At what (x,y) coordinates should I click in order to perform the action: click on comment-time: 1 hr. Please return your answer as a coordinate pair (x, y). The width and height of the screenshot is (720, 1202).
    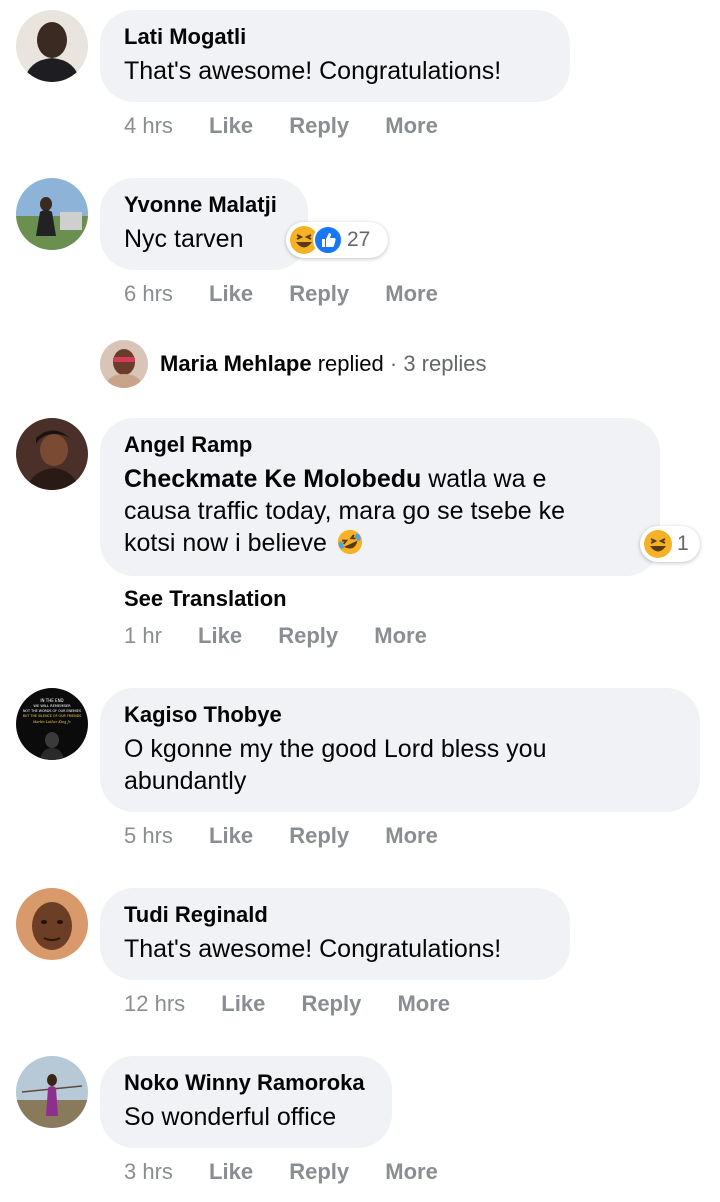
    Looking at the image, I should click on (143, 636).